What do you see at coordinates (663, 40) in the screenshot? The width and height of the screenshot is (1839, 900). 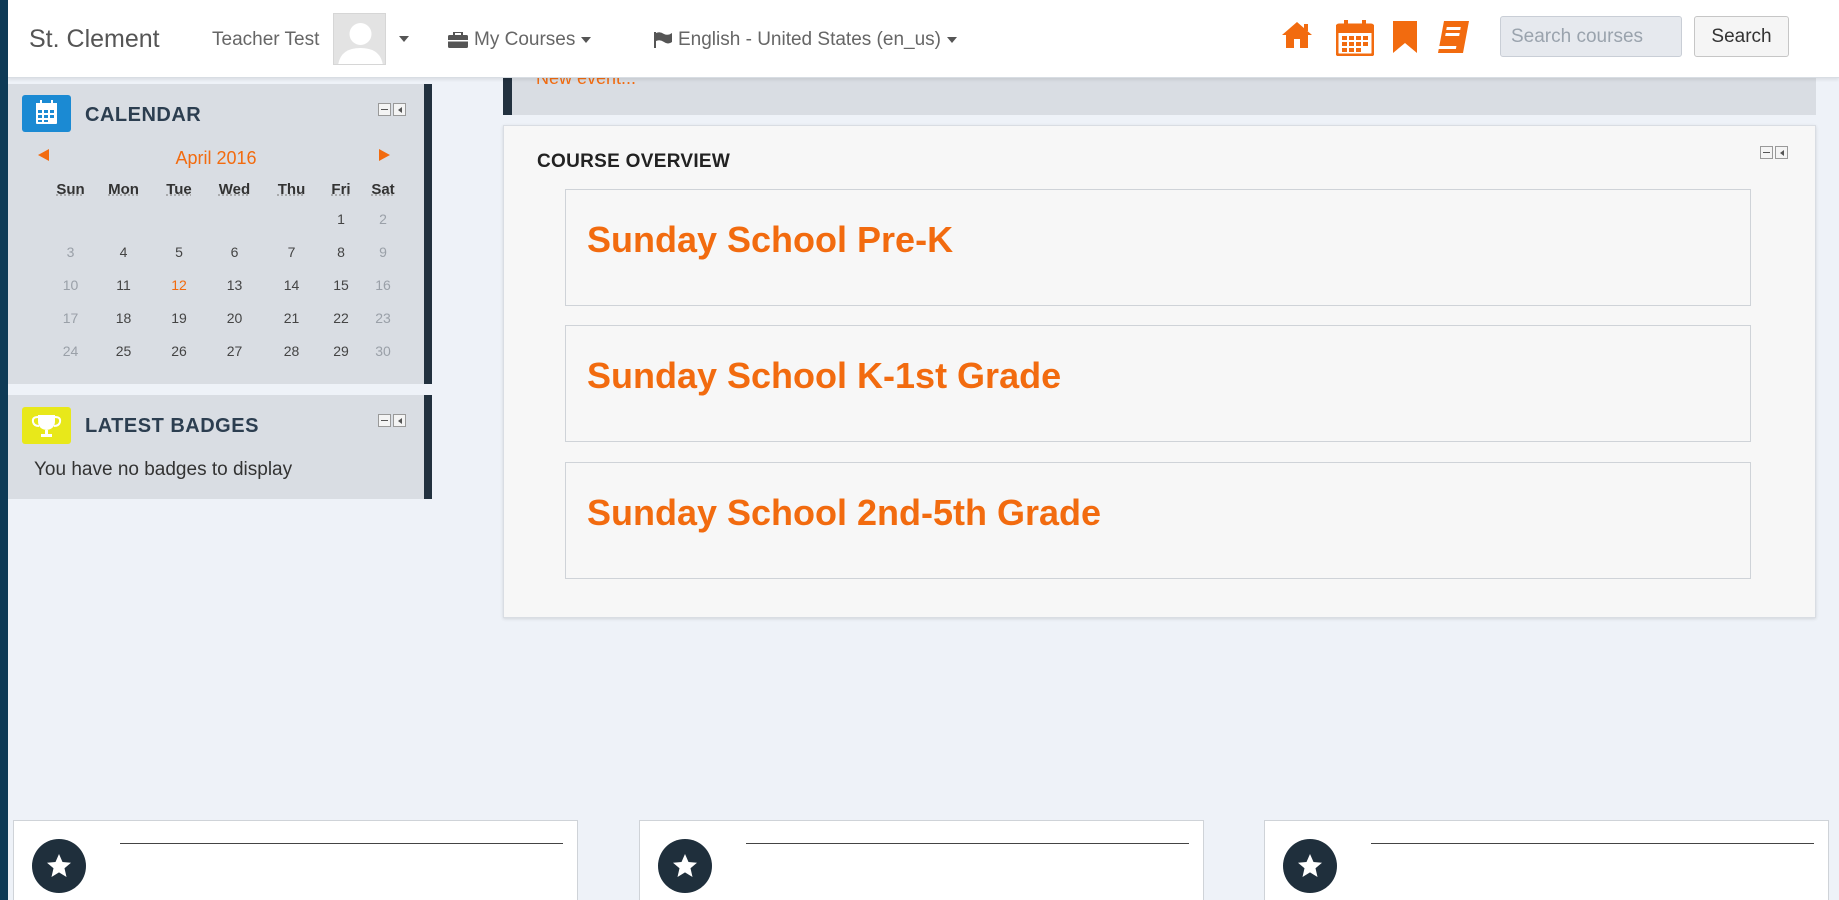 I see `flag-icon` at bounding box center [663, 40].